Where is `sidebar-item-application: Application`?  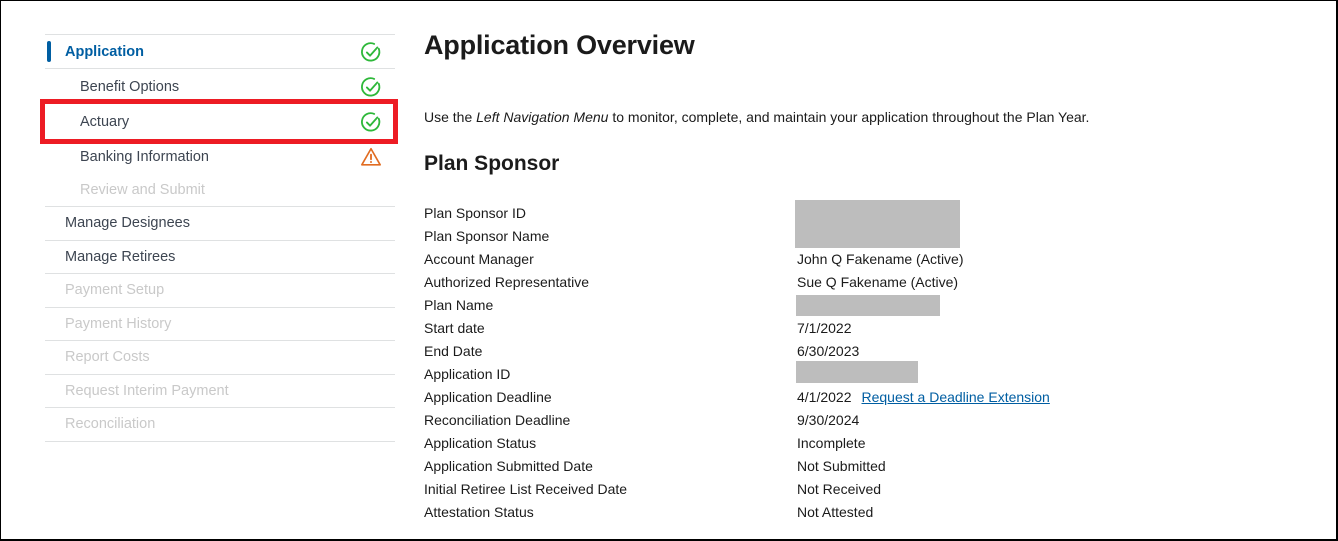 sidebar-item-application: Application is located at coordinates (220, 52).